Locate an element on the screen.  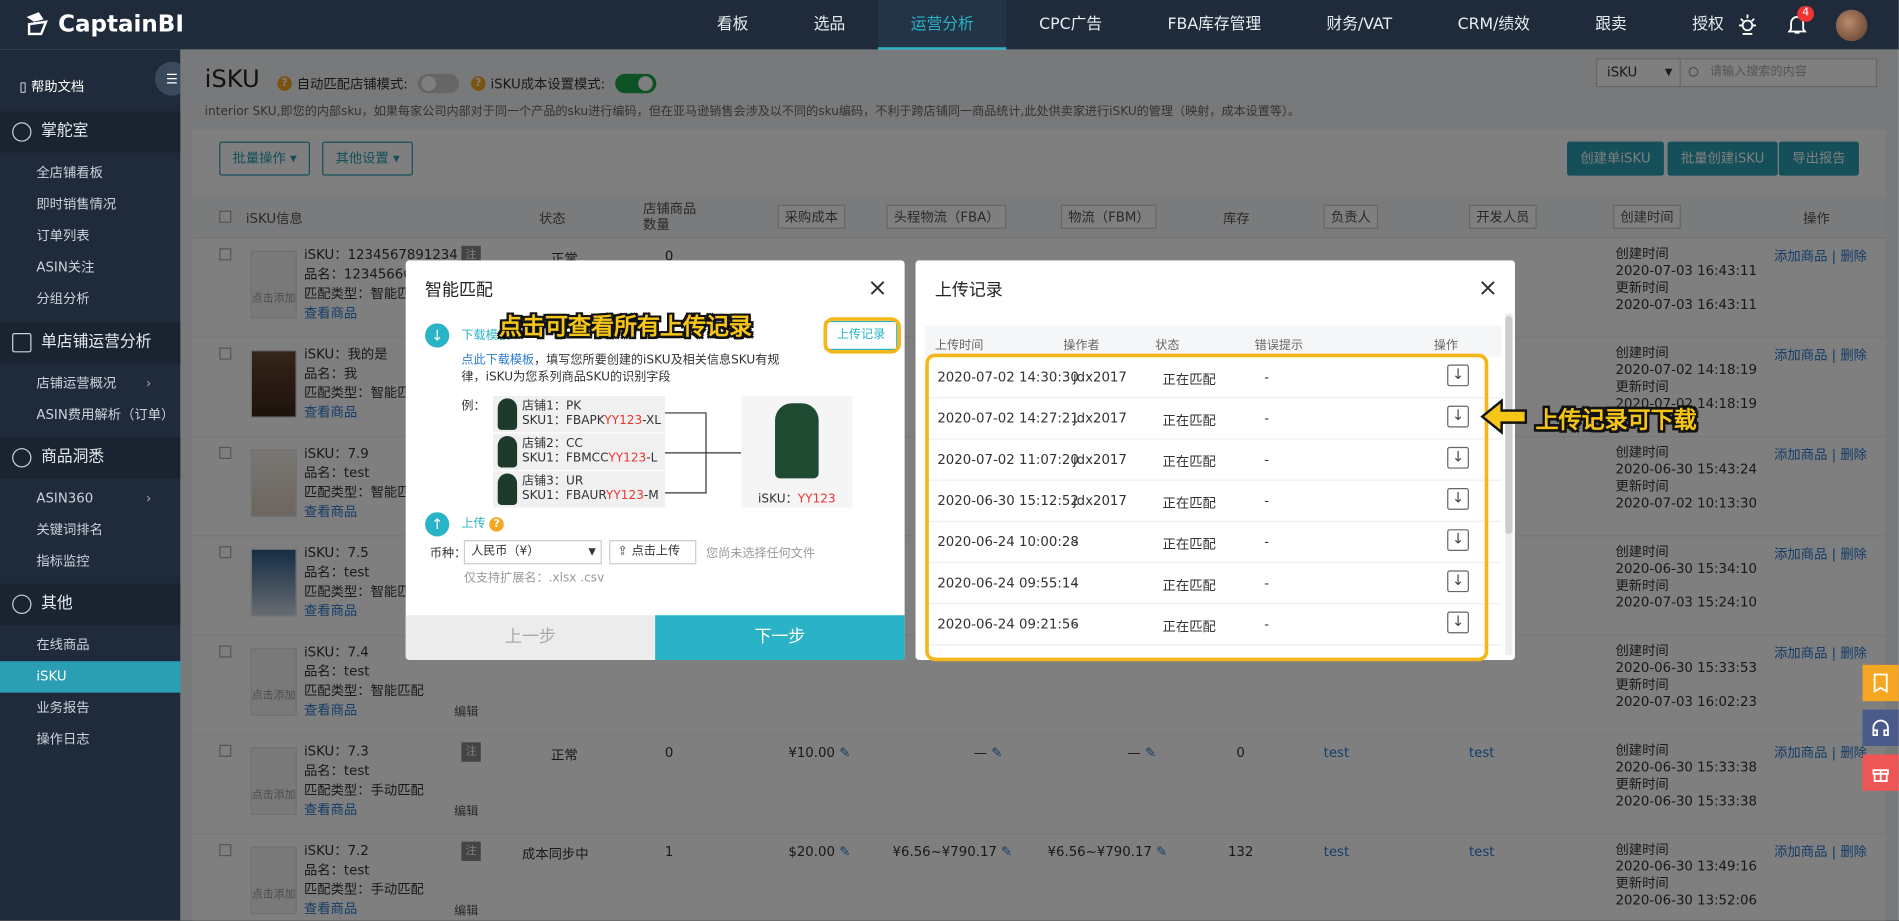
upload-record-highlight is located at coordinates (862, 335).